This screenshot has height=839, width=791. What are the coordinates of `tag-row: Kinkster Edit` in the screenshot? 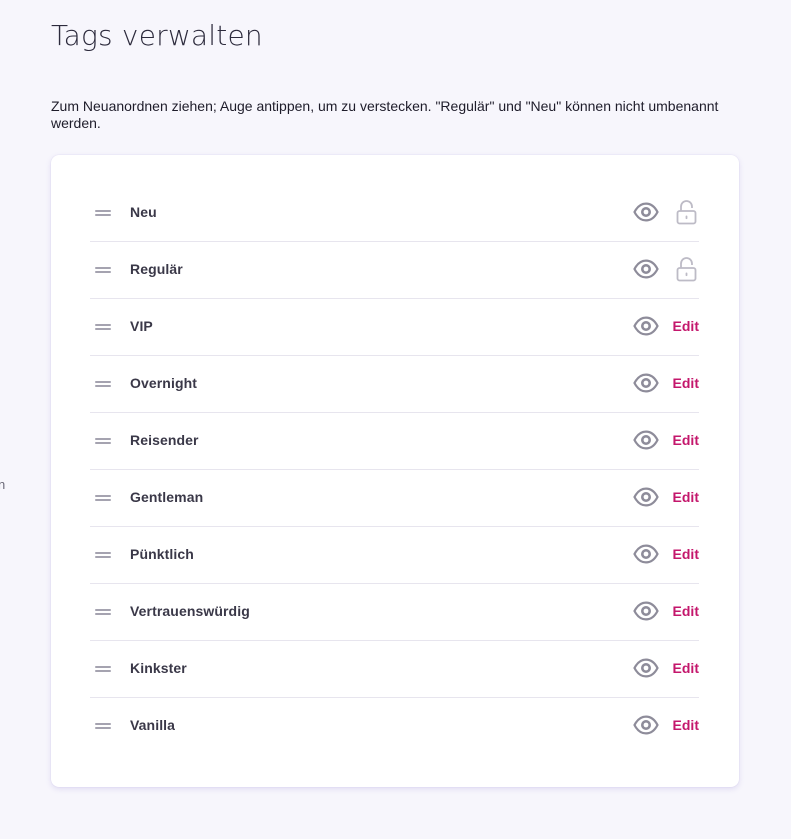 It's located at (394, 669).